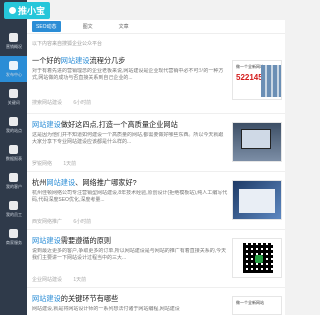 Image resolution: width=320 pixels, height=315 pixels. Describe the element at coordinates (67, 44) in the screenshot. I see `source-subtitle: 以下内容来自搜狐企业公众平台` at that location.